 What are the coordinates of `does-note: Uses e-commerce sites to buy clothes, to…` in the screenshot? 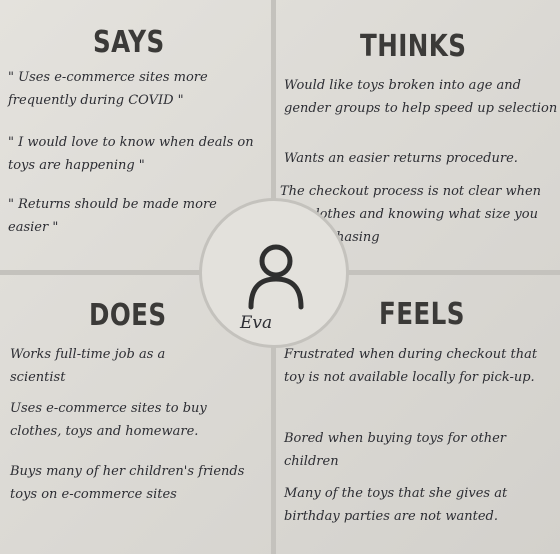 It's located at (108, 420).